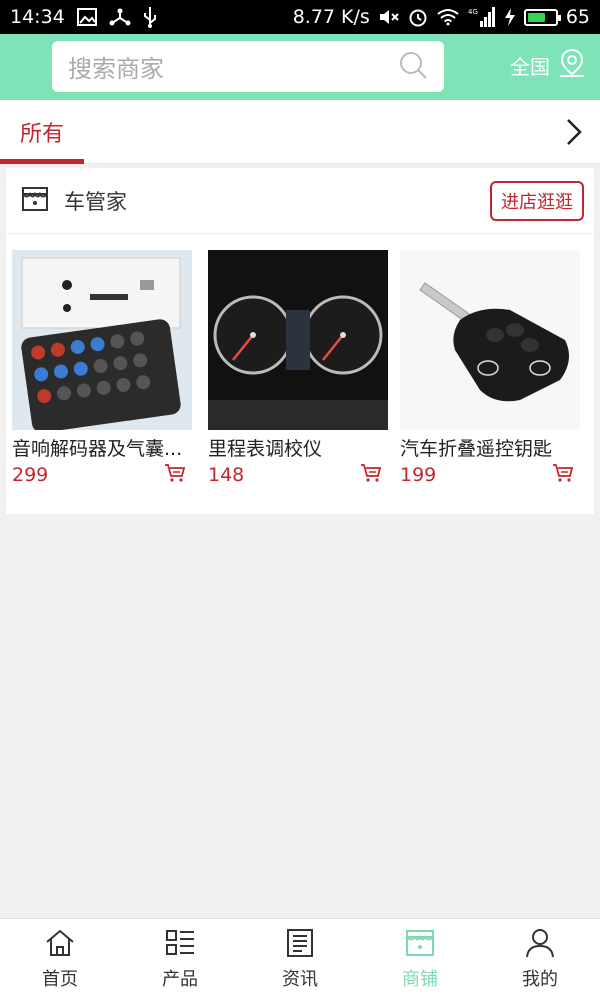 This screenshot has height=1000, width=600. I want to click on svg-text: 4G, so click(473, 12).